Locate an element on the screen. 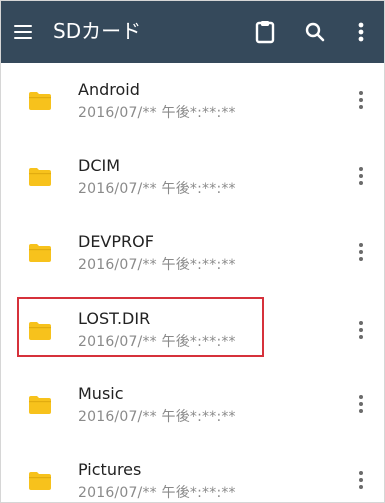 This screenshot has width=385, height=503. more-vert-icon is located at coordinates (361, 32).